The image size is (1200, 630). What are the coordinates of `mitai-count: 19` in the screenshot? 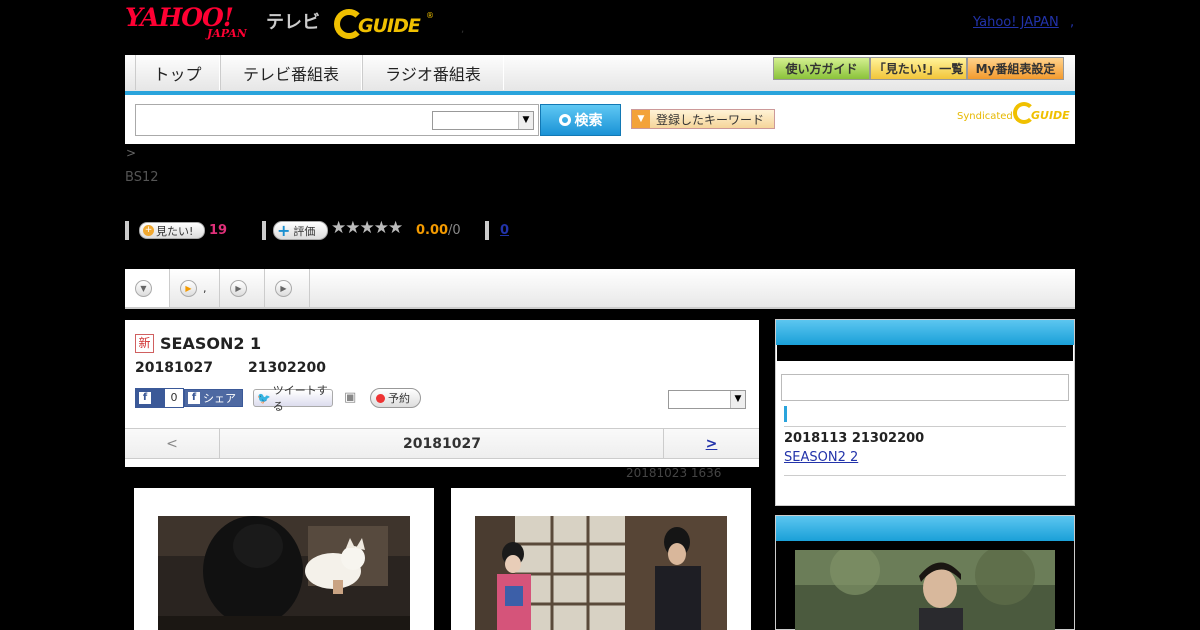 It's located at (218, 230).